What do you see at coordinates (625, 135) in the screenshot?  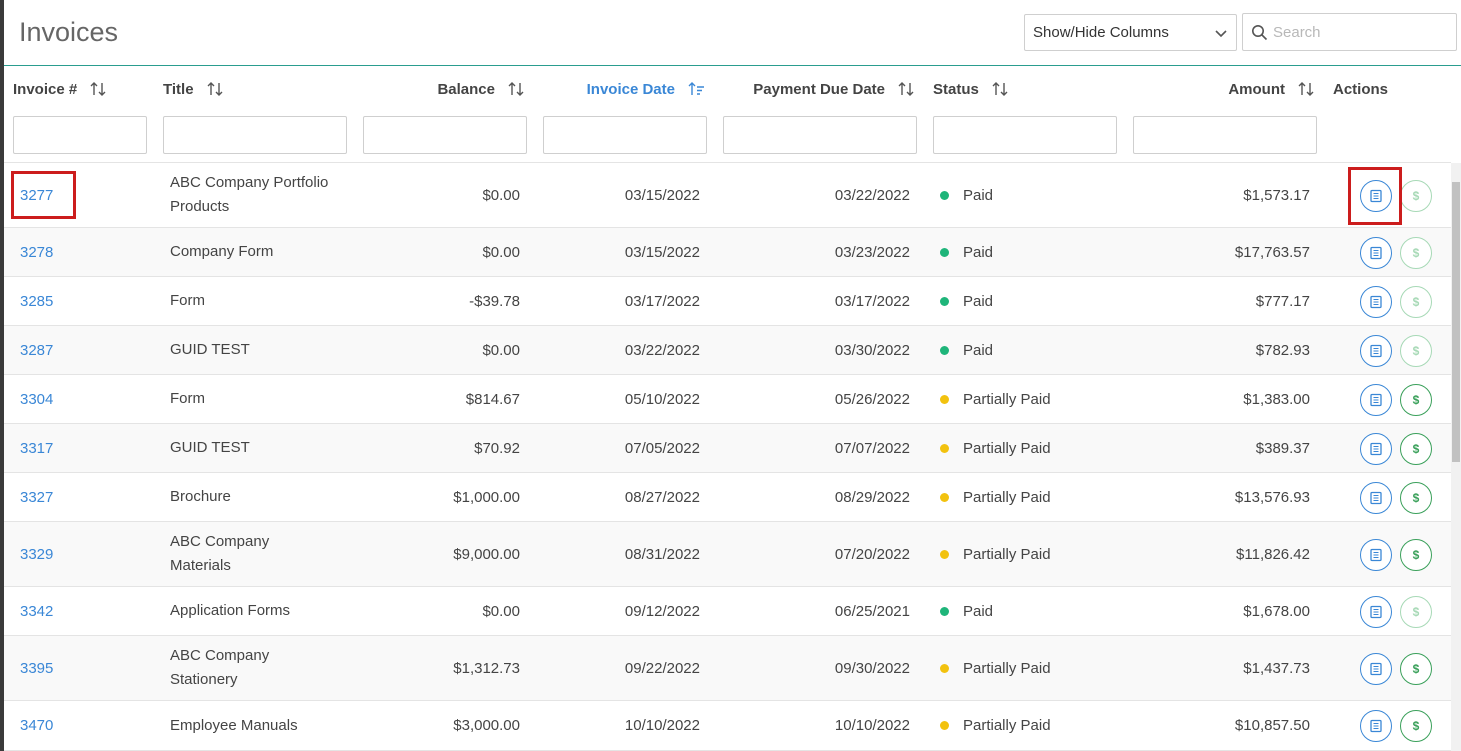 I see `filter-invoice-date` at bounding box center [625, 135].